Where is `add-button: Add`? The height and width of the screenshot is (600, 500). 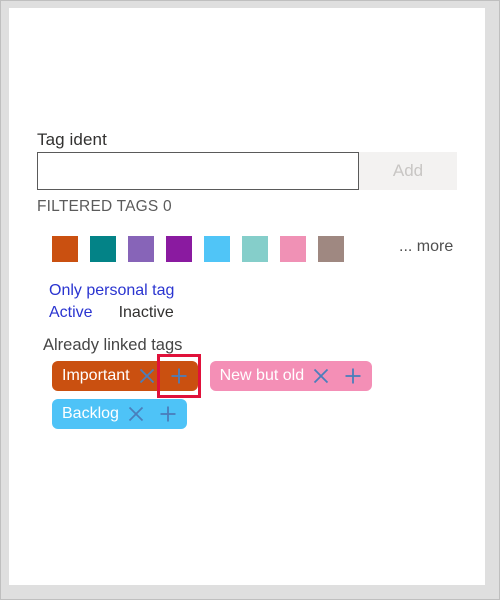 add-button: Add is located at coordinates (408, 171).